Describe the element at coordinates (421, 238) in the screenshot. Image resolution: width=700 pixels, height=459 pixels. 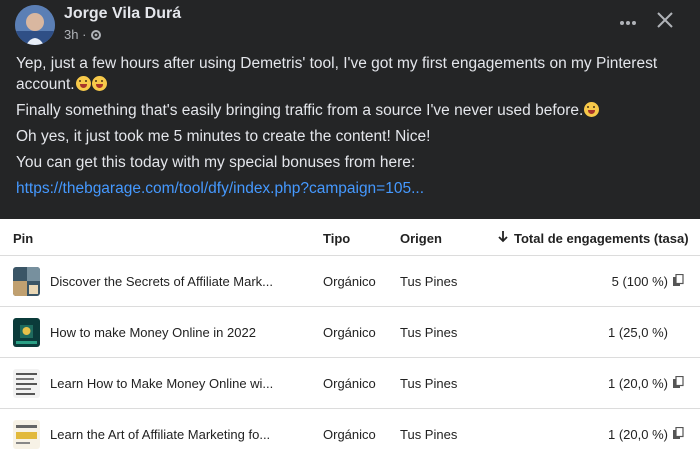
I see `column-header-origen: Origen` at that location.